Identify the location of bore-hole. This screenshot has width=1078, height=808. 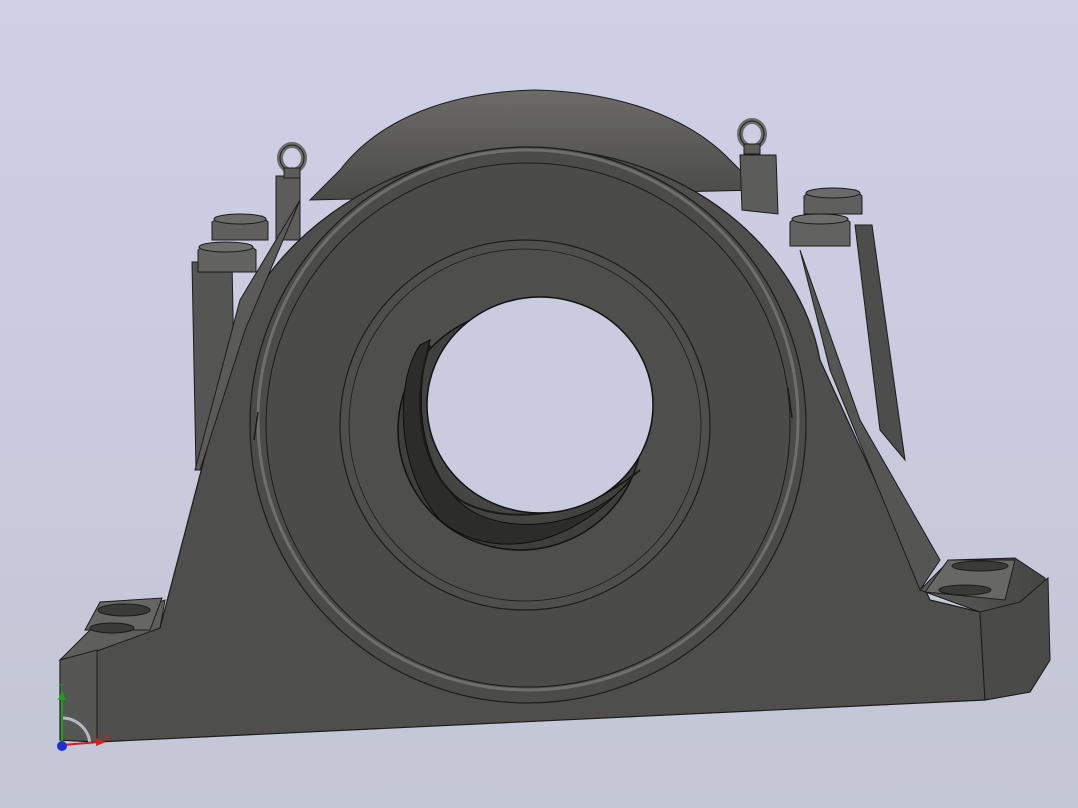
(540, 405).